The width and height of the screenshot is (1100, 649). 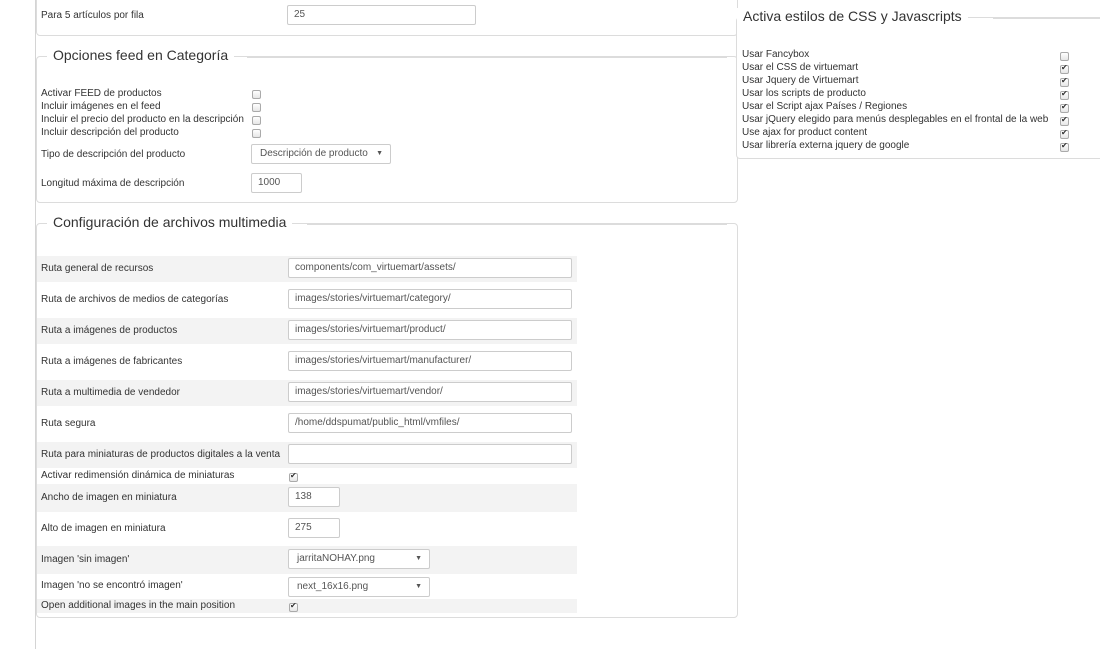 I want to click on no-image-select: jarritaNOHAY.png ▼, so click(x=359, y=559).